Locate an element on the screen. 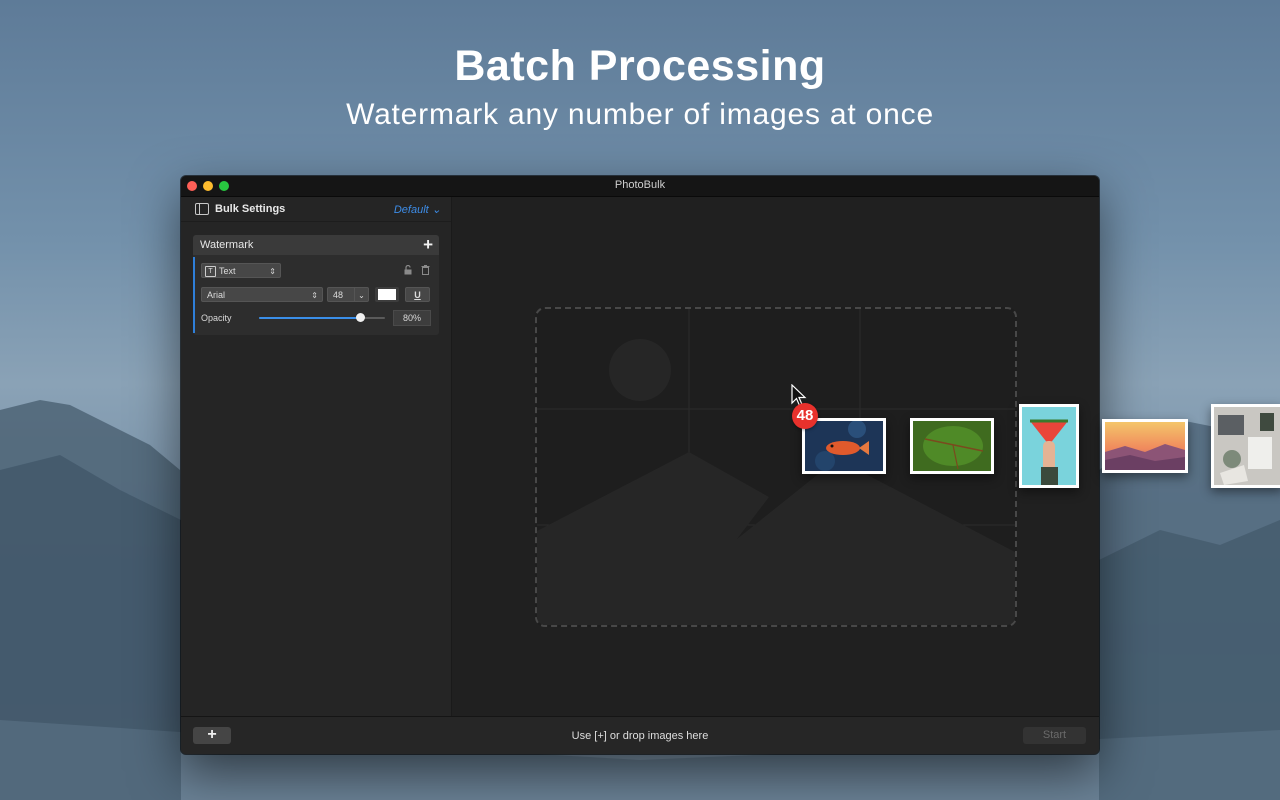  sunset-landscape-photo is located at coordinates (1145, 446).